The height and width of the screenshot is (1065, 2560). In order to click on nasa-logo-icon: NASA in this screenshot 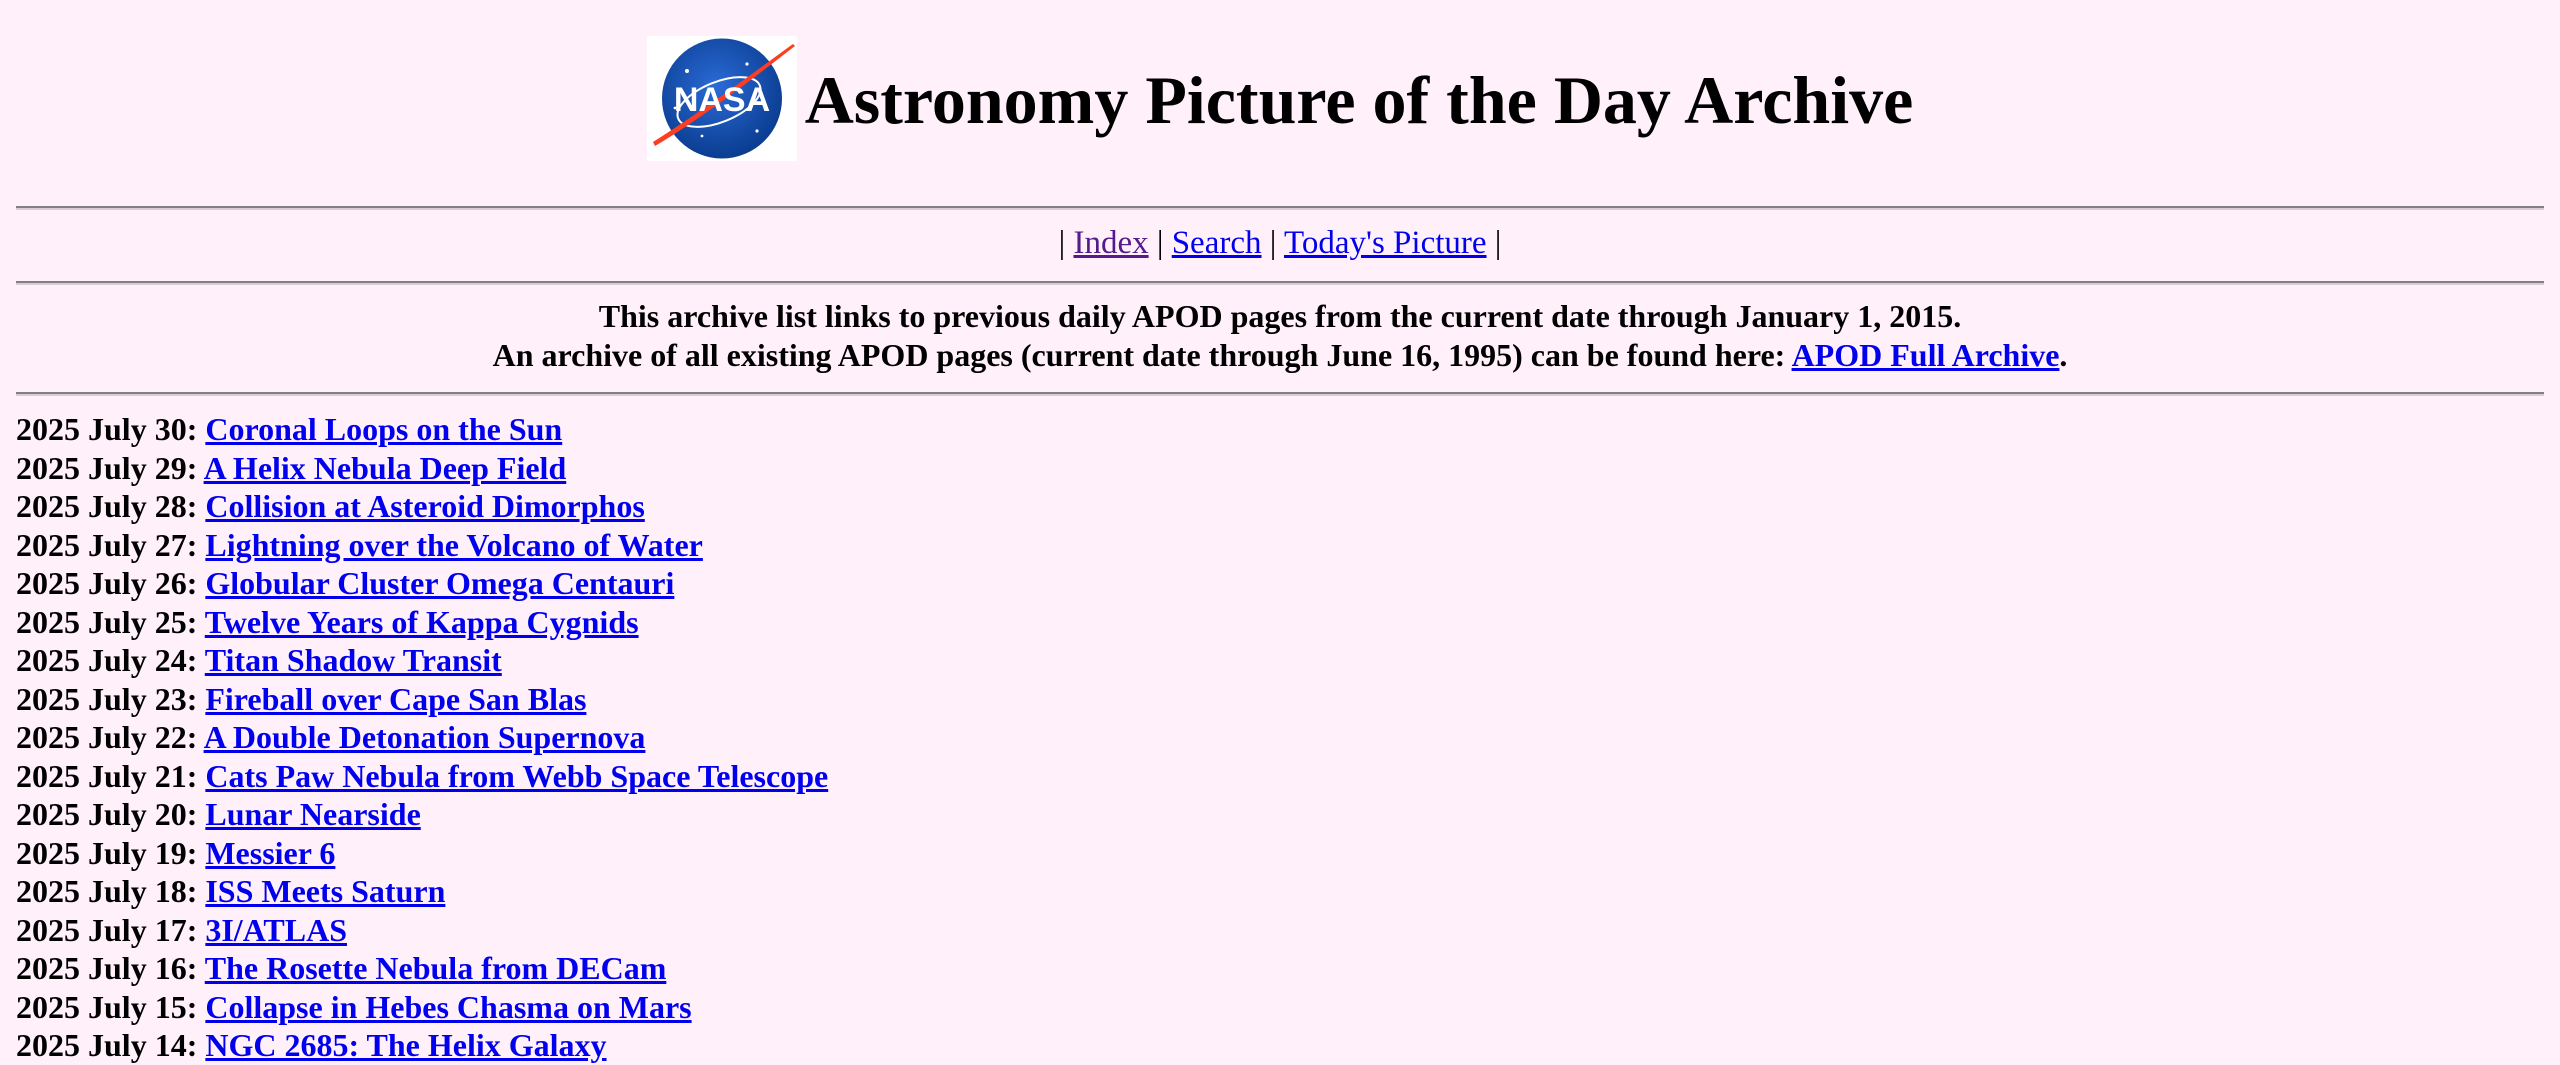, I will do `click(721, 98)`.